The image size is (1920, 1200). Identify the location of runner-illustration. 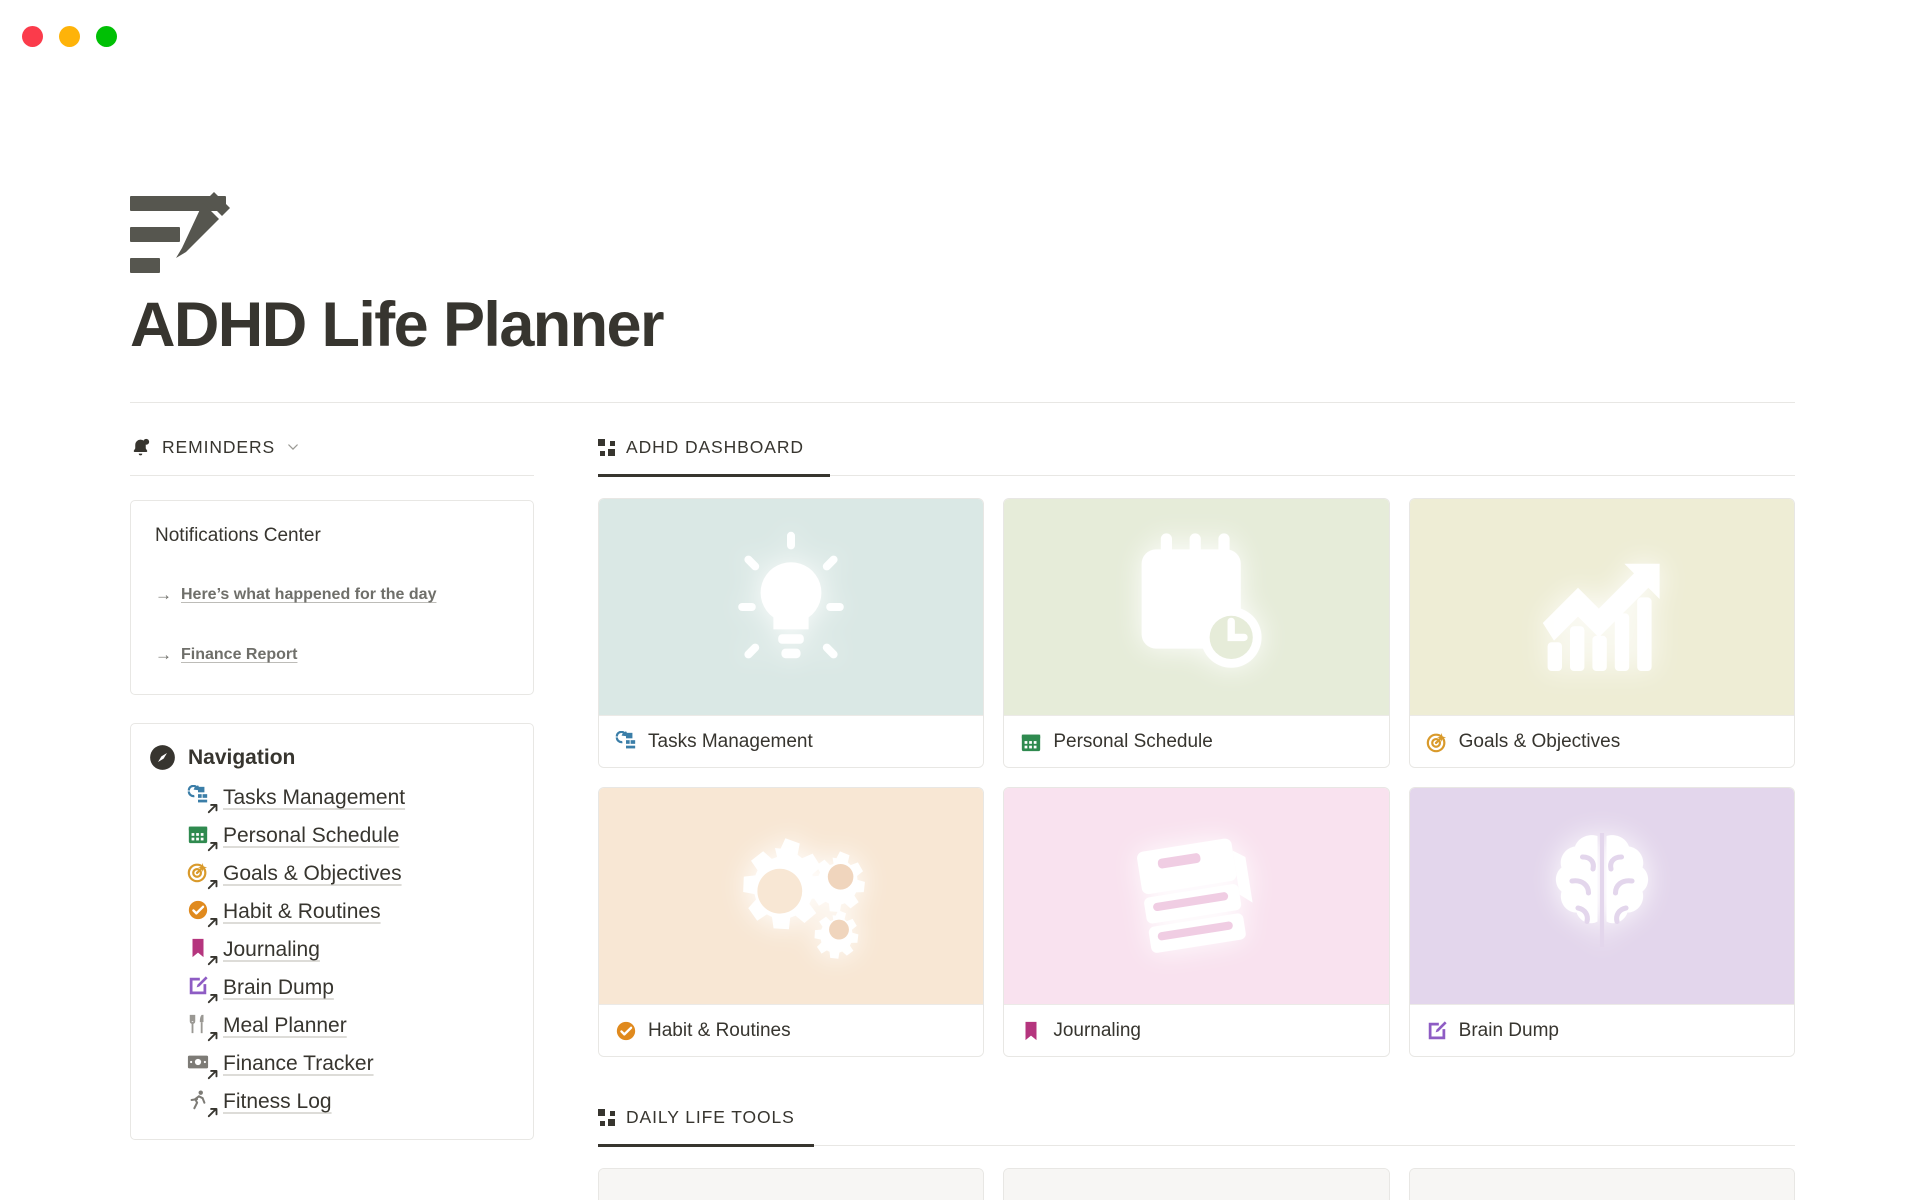
(1601, 1184).